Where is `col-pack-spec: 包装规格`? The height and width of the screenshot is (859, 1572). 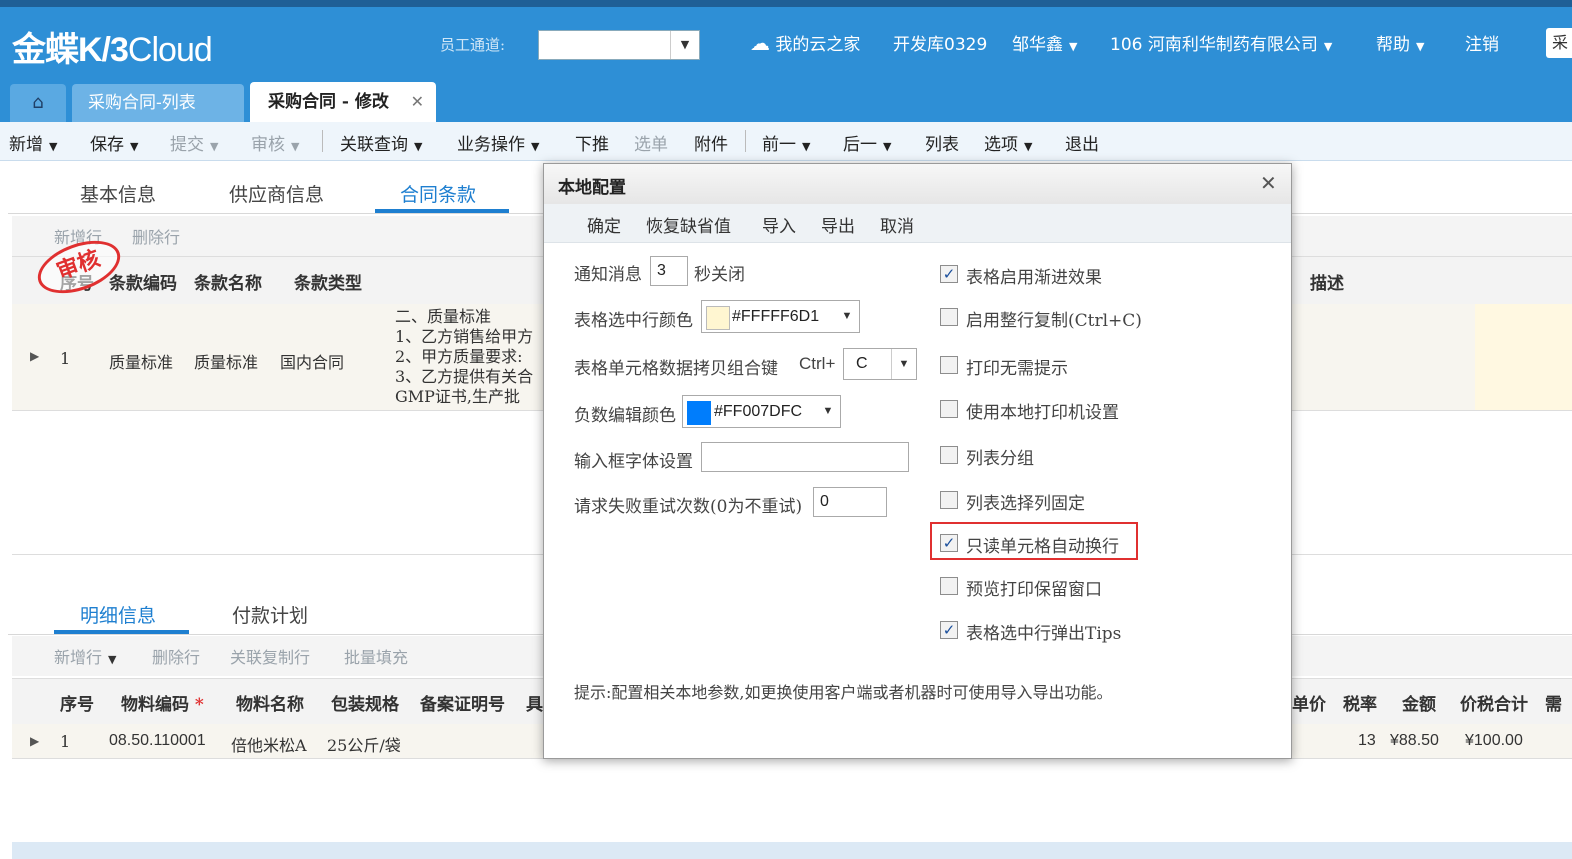
col-pack-spec: 包装规格 is located at coordinates (365, 705).